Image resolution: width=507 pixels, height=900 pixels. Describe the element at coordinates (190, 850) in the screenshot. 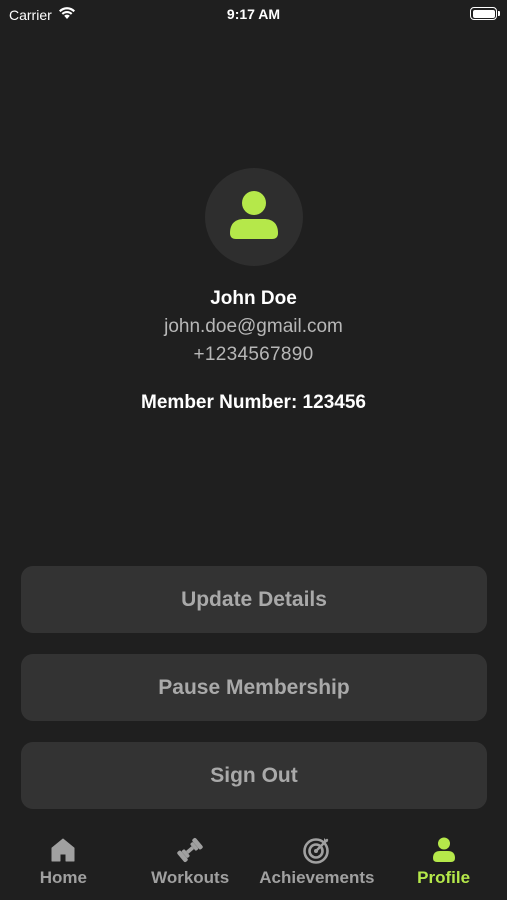

I see `dumbbell-icon` at that location.